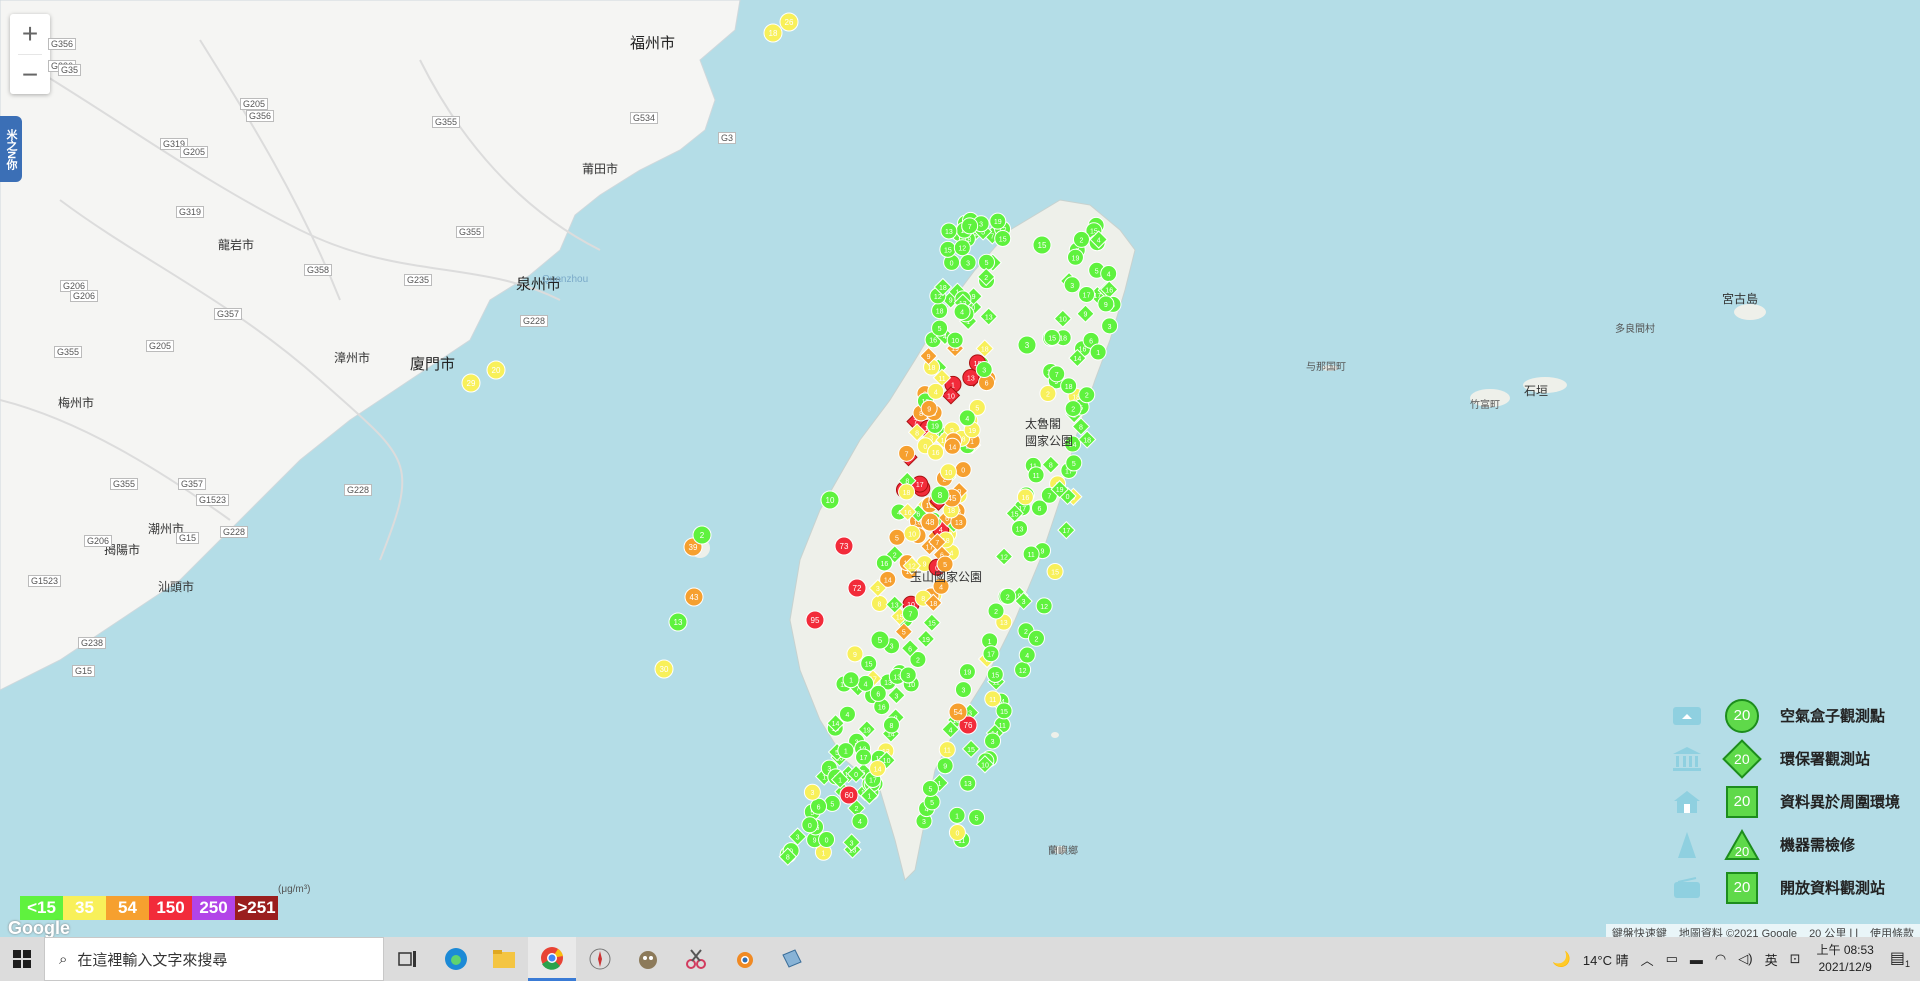 Image resolution: width=1920 pixels, height=981 pixels. What do you see at coordinates (789, 22) in the screenshot?
I see `station-marker-labelled: 26` at bounding box center [789, 22].